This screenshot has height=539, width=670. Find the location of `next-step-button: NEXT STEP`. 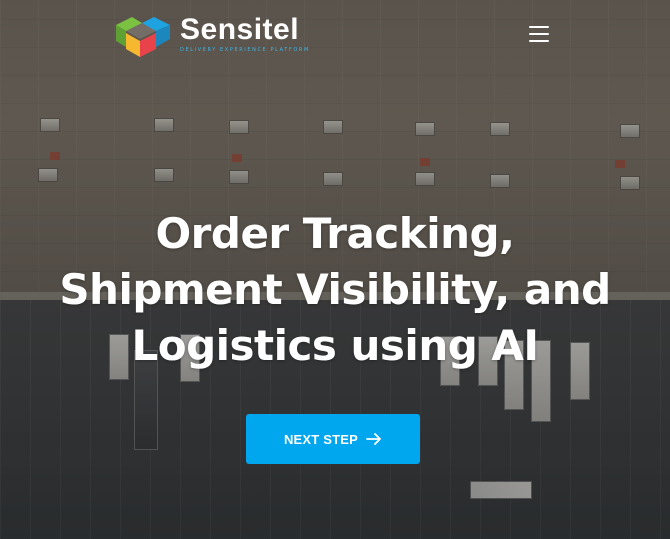

next-step-button: NEXT STEP is located at coordinates (333, 439).